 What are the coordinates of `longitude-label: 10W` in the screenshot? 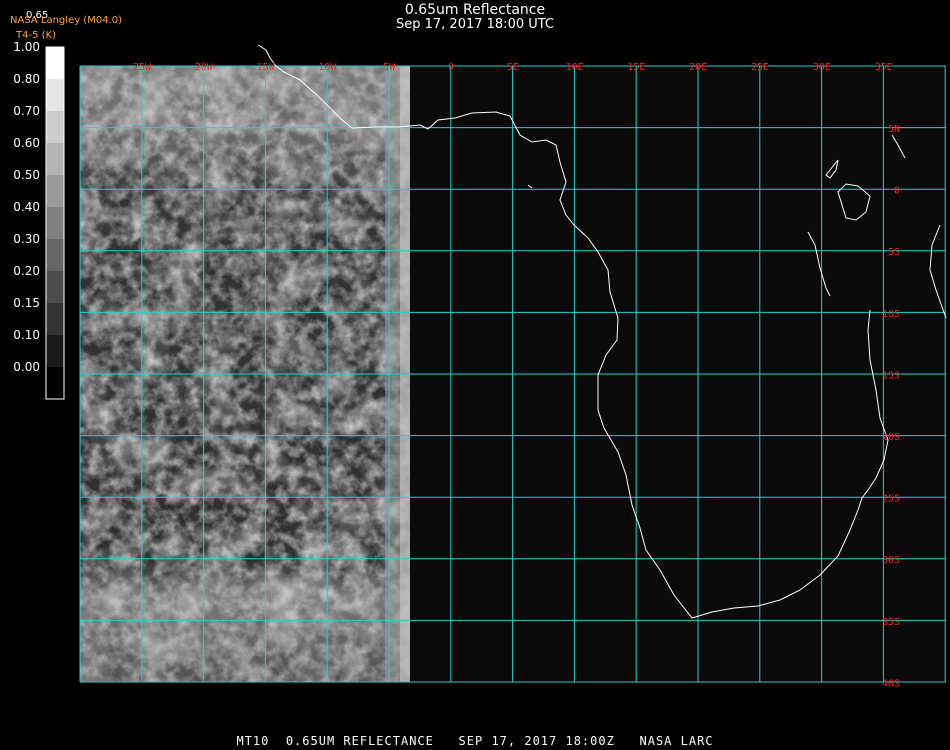 It's located at (327, 67).